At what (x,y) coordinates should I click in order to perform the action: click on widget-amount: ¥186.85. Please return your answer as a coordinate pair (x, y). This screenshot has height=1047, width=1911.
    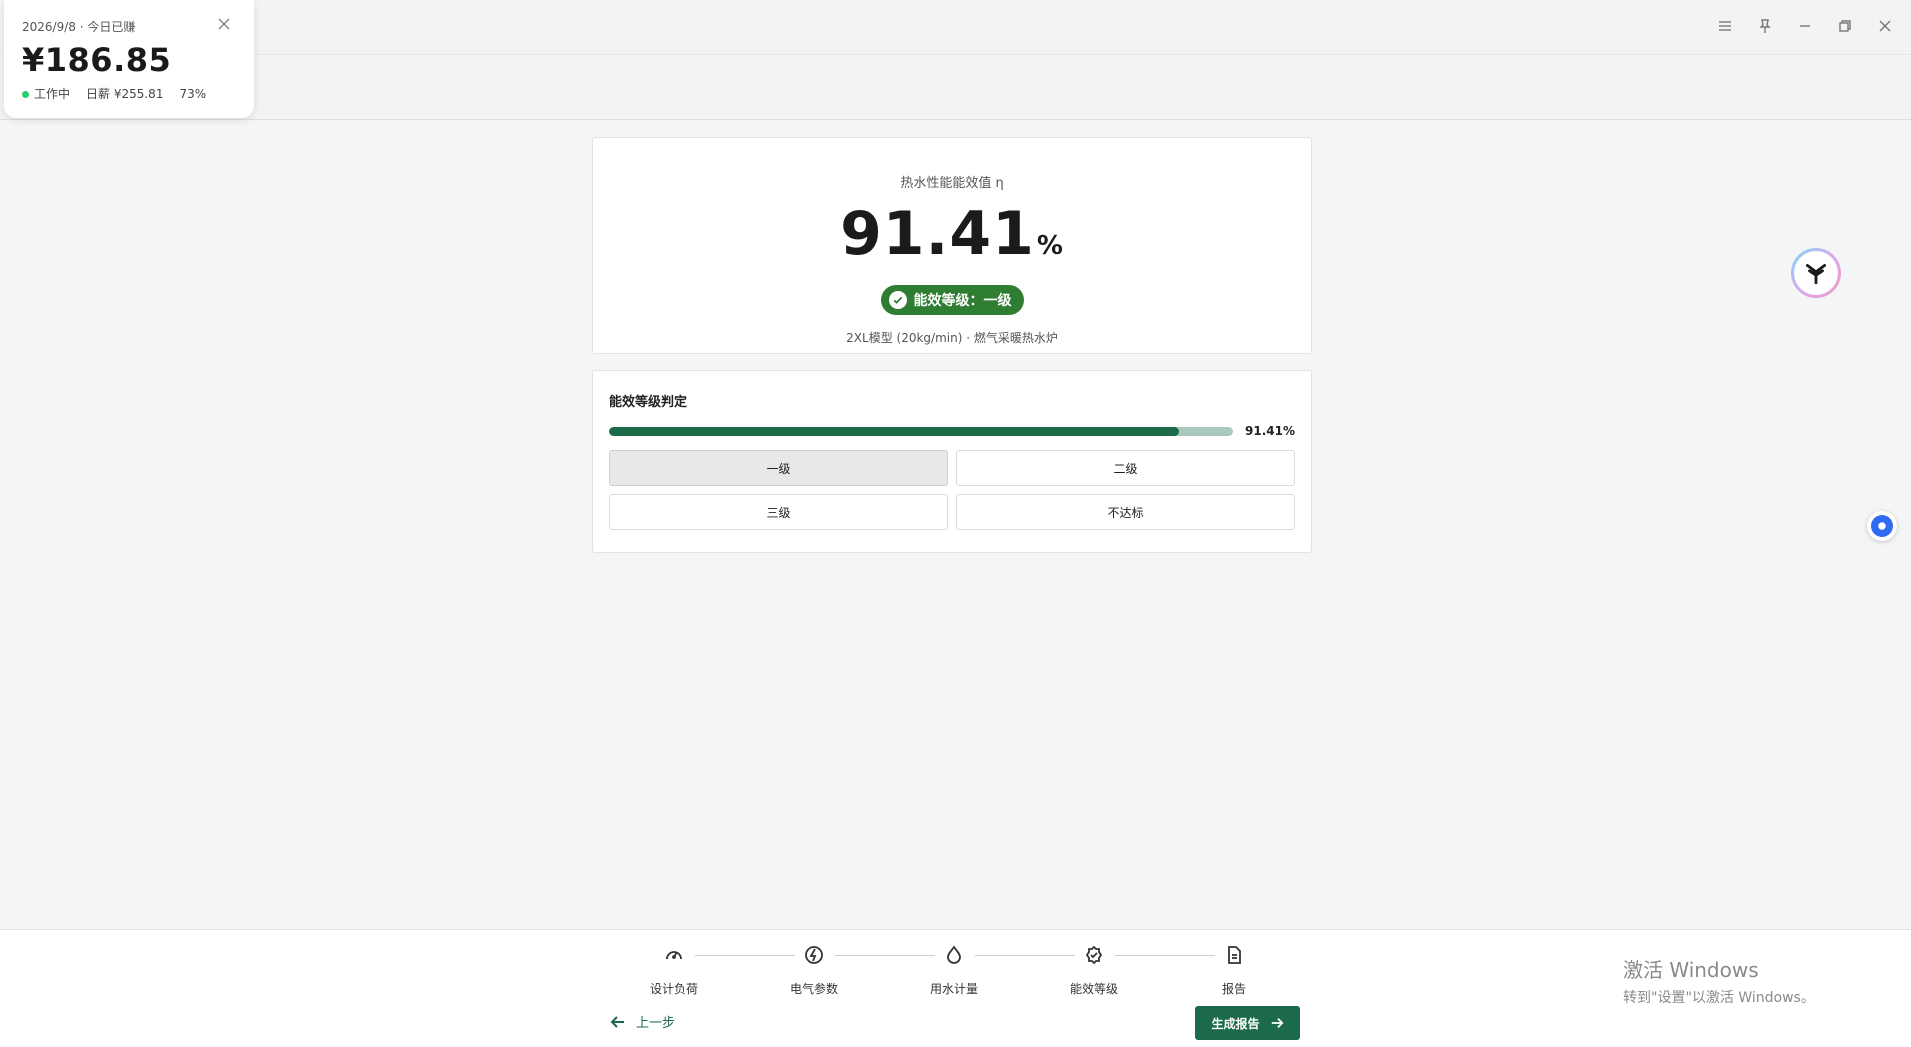
    Looking at the image, I should click on (97, 60).